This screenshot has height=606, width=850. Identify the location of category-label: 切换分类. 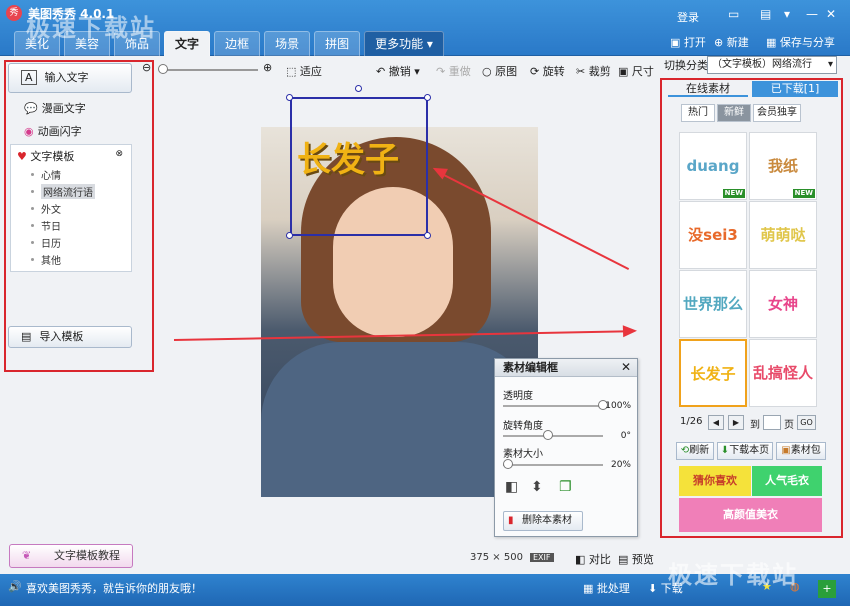
(686, 65).